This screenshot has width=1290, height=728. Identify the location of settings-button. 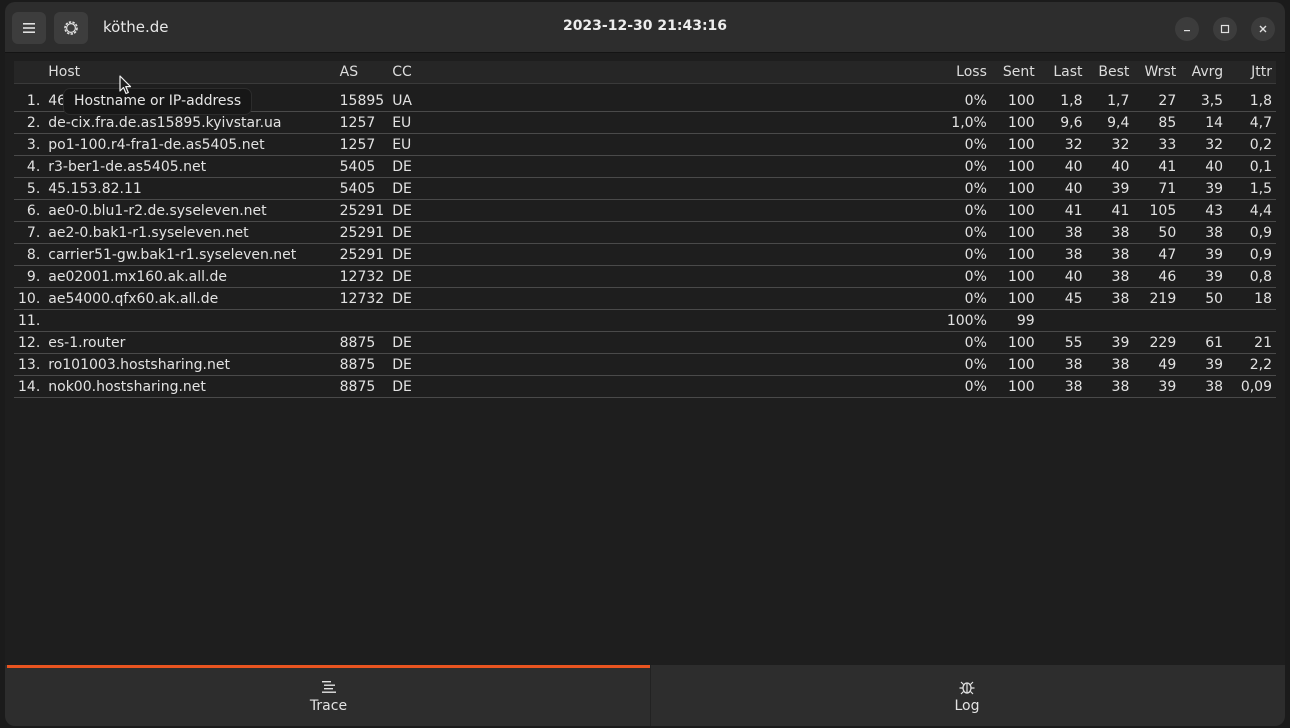
(71, 28).